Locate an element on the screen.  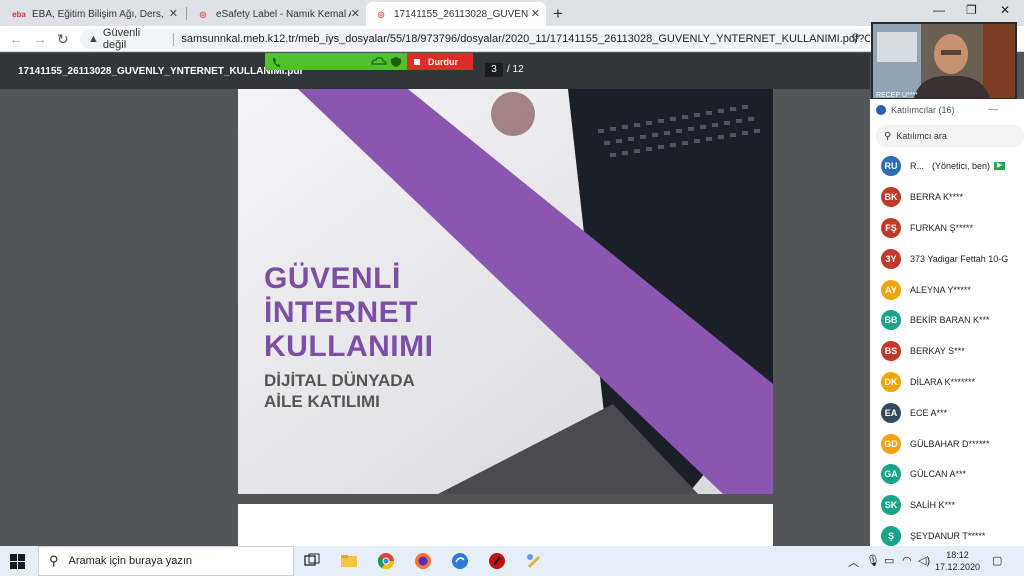
participant-row: BB BEKİR BARAN K*** is located at coordinates (947, 320).